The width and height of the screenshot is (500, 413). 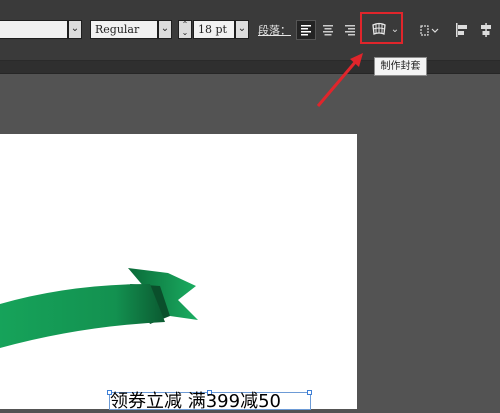 I want to click on selection-handle, so click(x=309, y=392).